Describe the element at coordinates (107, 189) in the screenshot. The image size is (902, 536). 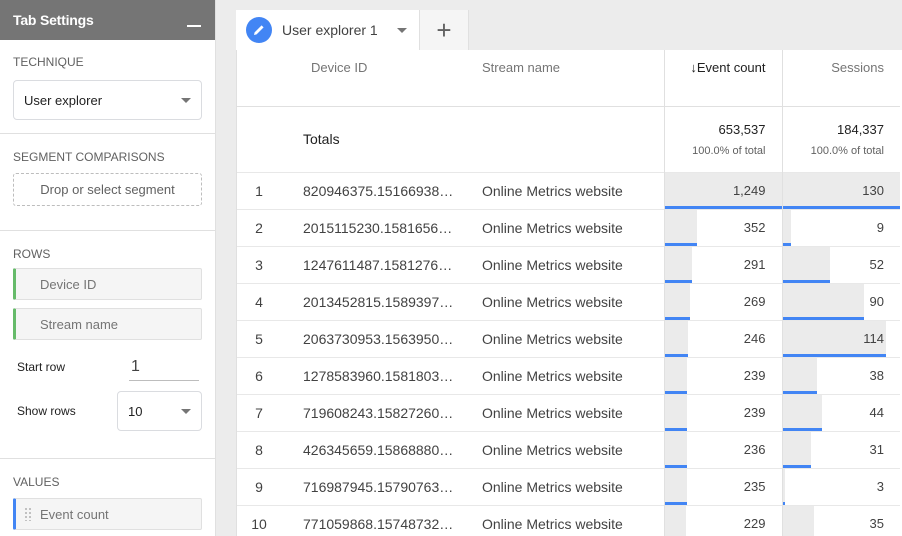
I see `segment-drop-zone: Drop or select segment` at that location.